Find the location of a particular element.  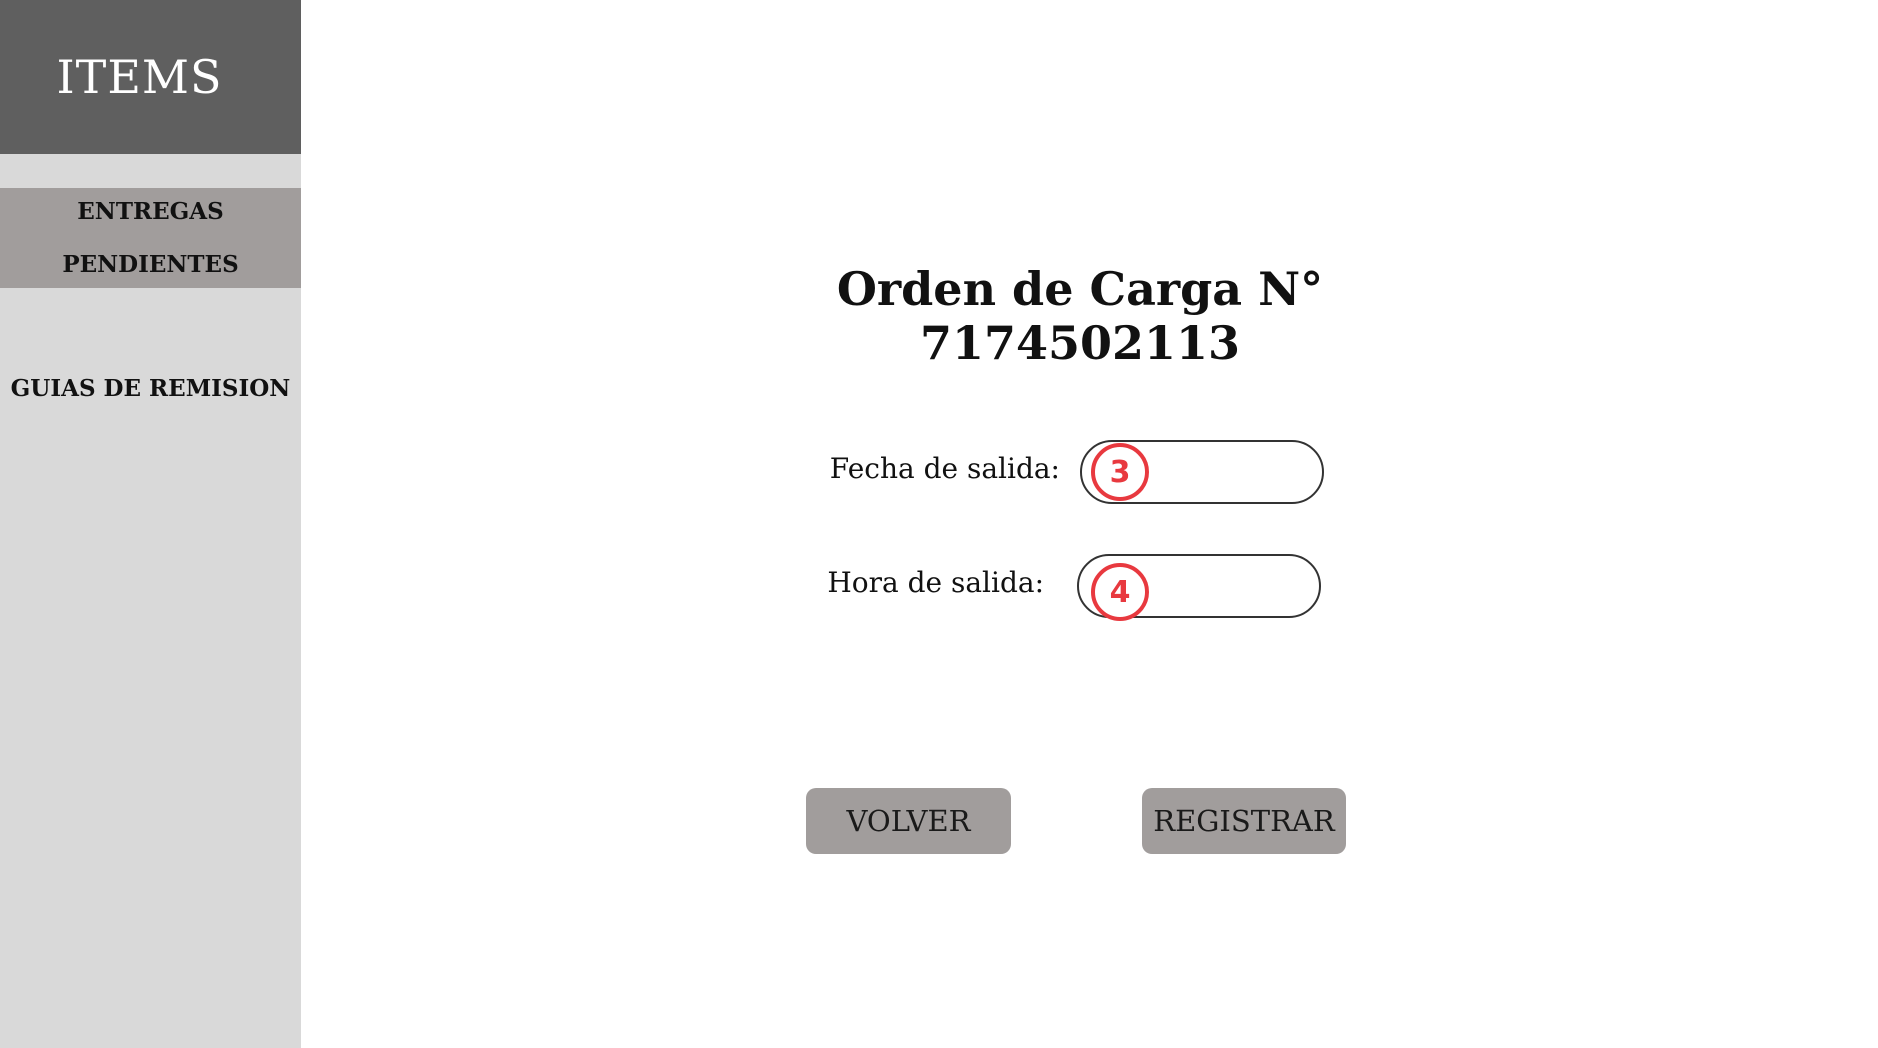

brand-title: ITEMS is located at coordinates (150, 77).